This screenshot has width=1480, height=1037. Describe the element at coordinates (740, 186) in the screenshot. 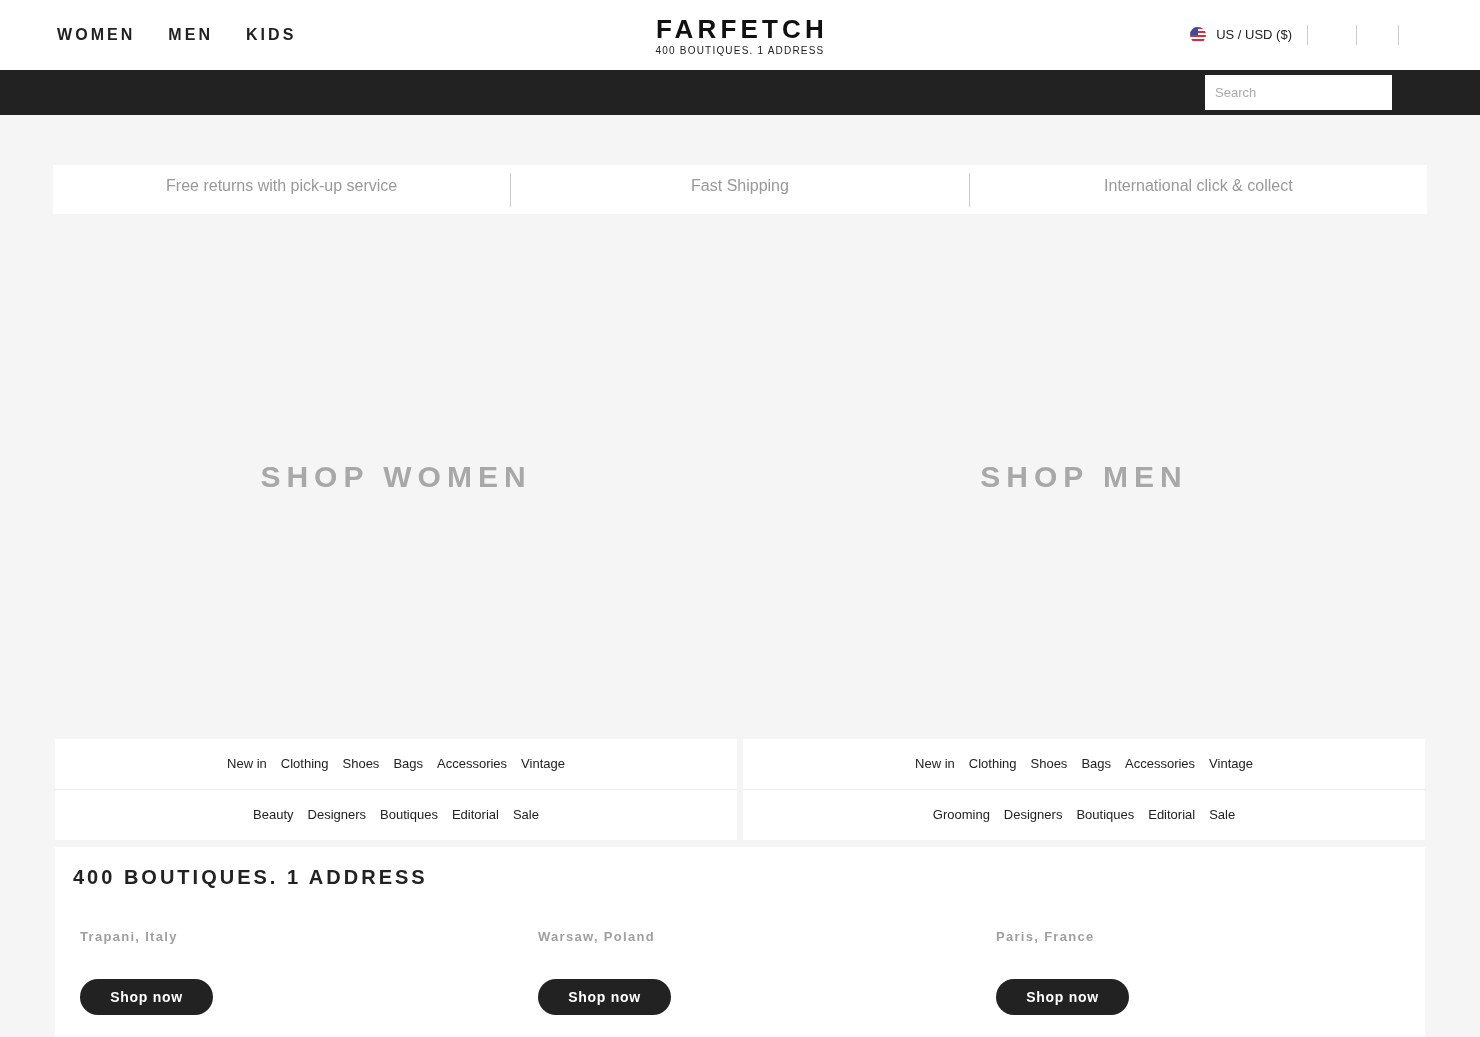

I see `usp-text: Fast Shipping` at that location.